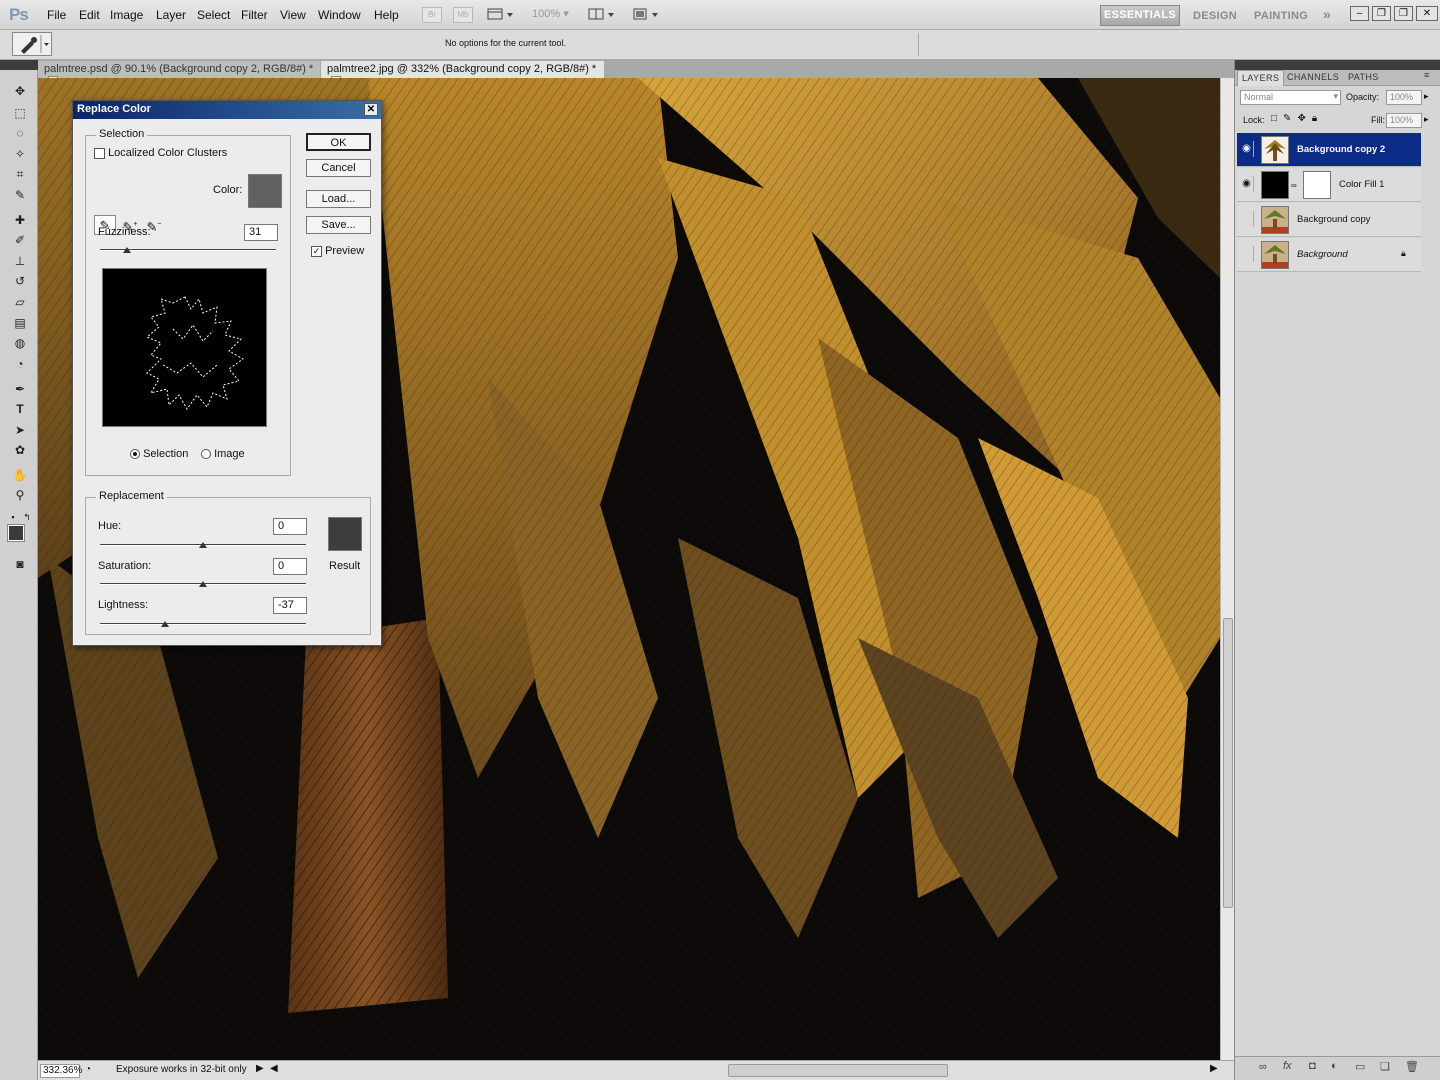 The height and width of the screenshot is (1080, 1440). Describe the element at coordinates (261, 232) in the screenshot. I see `fuzziness-field: 31` at that location.